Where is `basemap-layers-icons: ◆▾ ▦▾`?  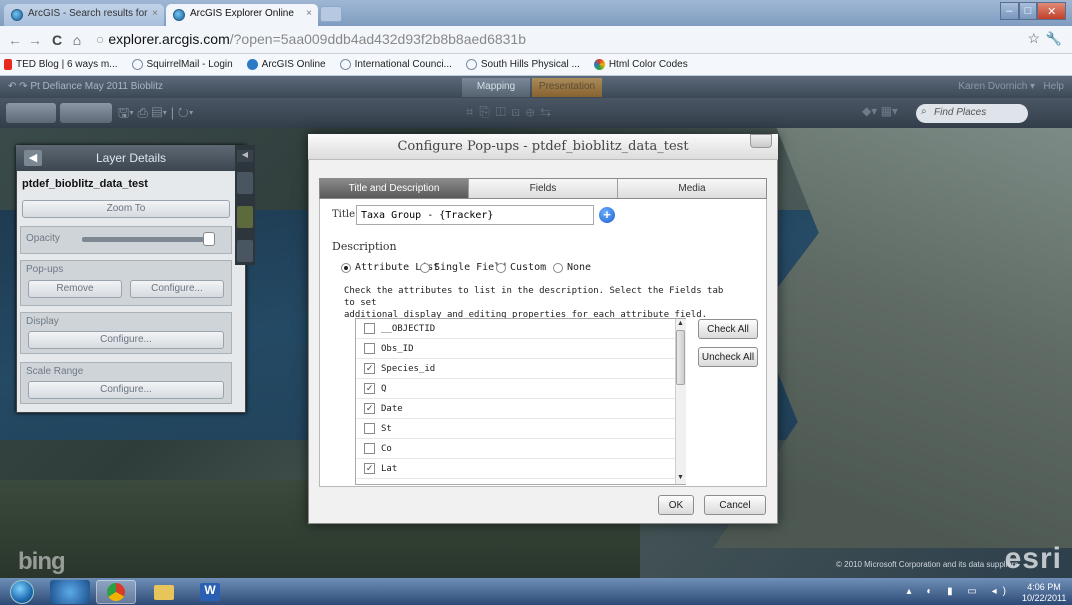 basemap-layers-icons: ◆▾ ▦▾ is located at coordinates (880, 111).